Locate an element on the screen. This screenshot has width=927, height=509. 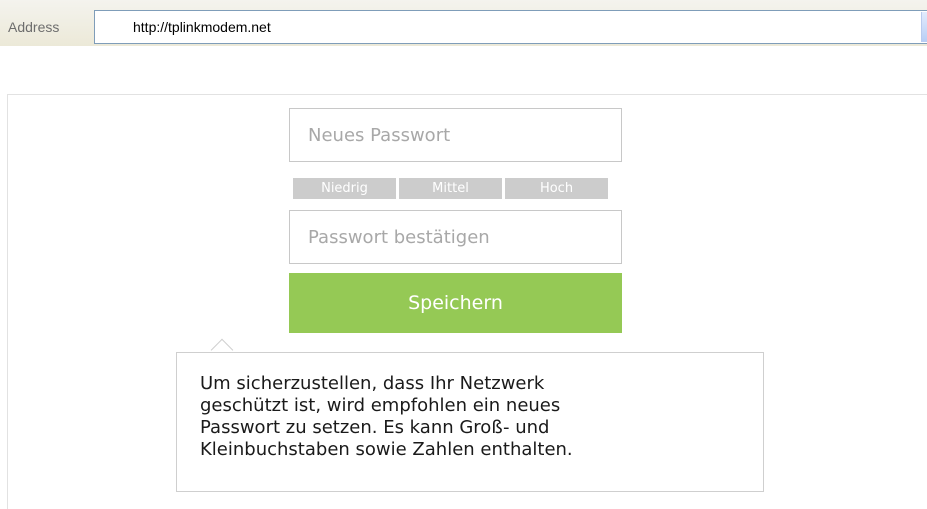
strength-low: Niedrig is located at coordinates (344, 188).